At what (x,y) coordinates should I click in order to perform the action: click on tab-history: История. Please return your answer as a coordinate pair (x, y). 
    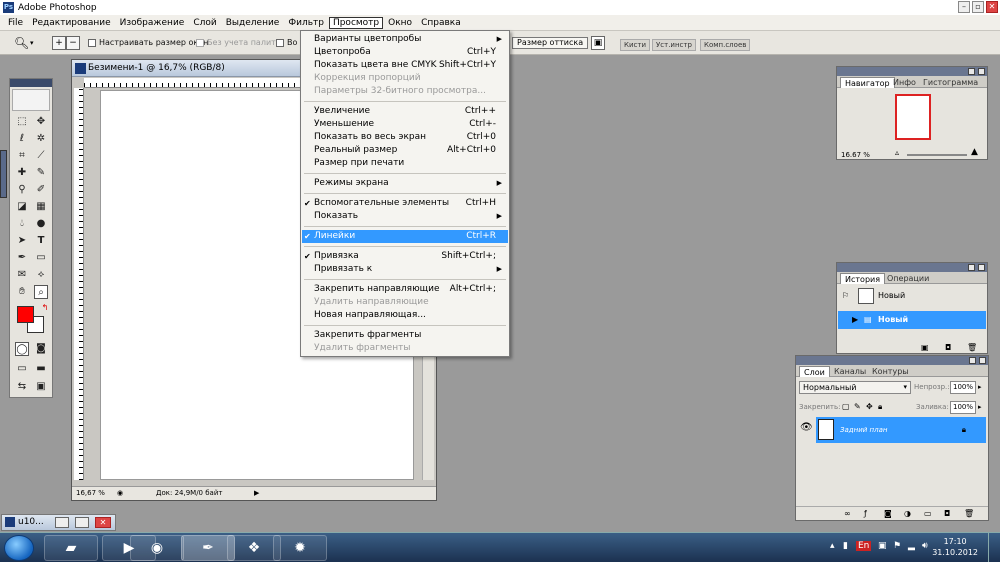
    Looking at the image, I should click on (863, 278).